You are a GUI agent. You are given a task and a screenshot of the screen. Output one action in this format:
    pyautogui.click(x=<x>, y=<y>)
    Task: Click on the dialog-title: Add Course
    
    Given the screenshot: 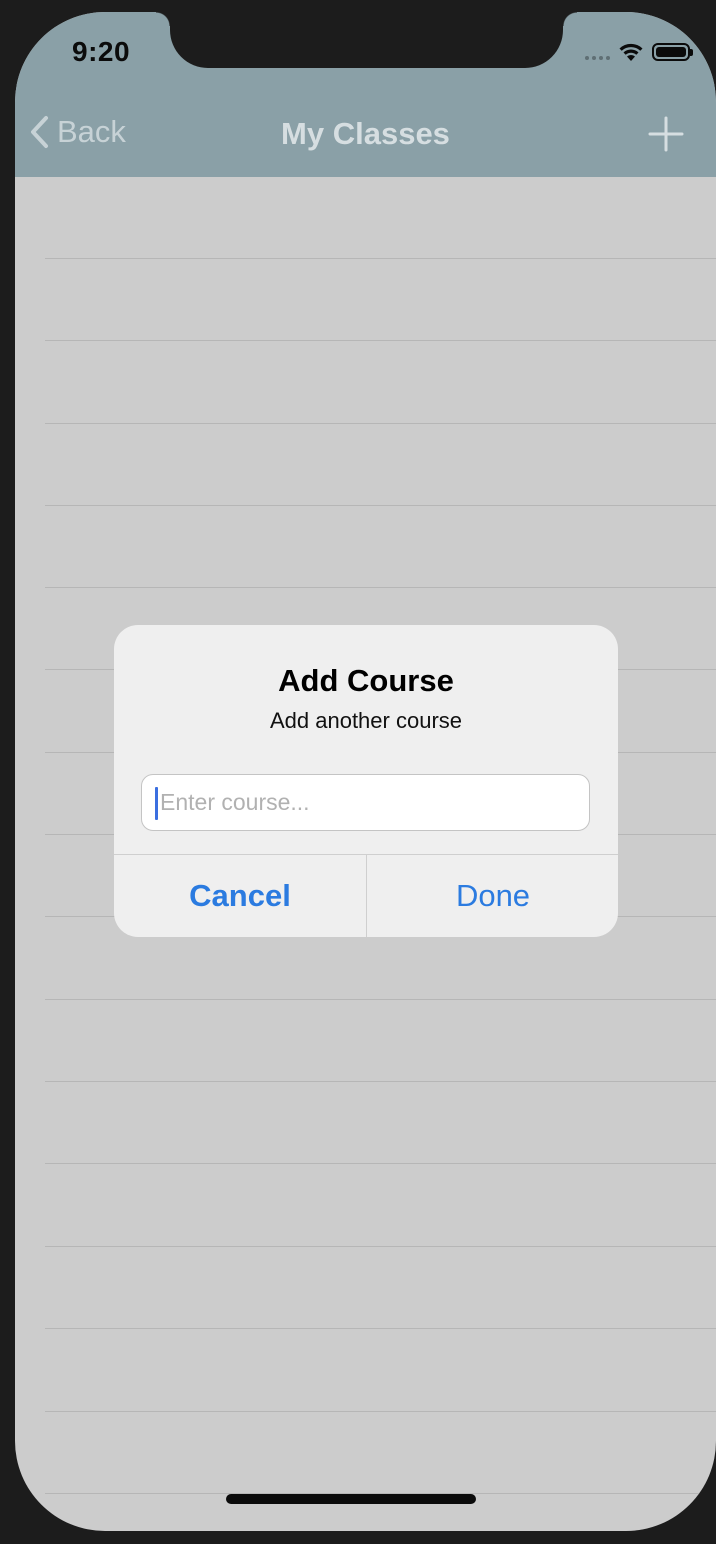 What is the action you would take?
    pyautogui.click(x=366, y=680)
    